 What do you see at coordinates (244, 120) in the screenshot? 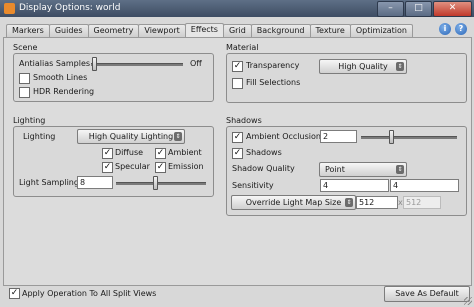
I see `shadows-group-title: Shadows` at bounding box center [244, 120].